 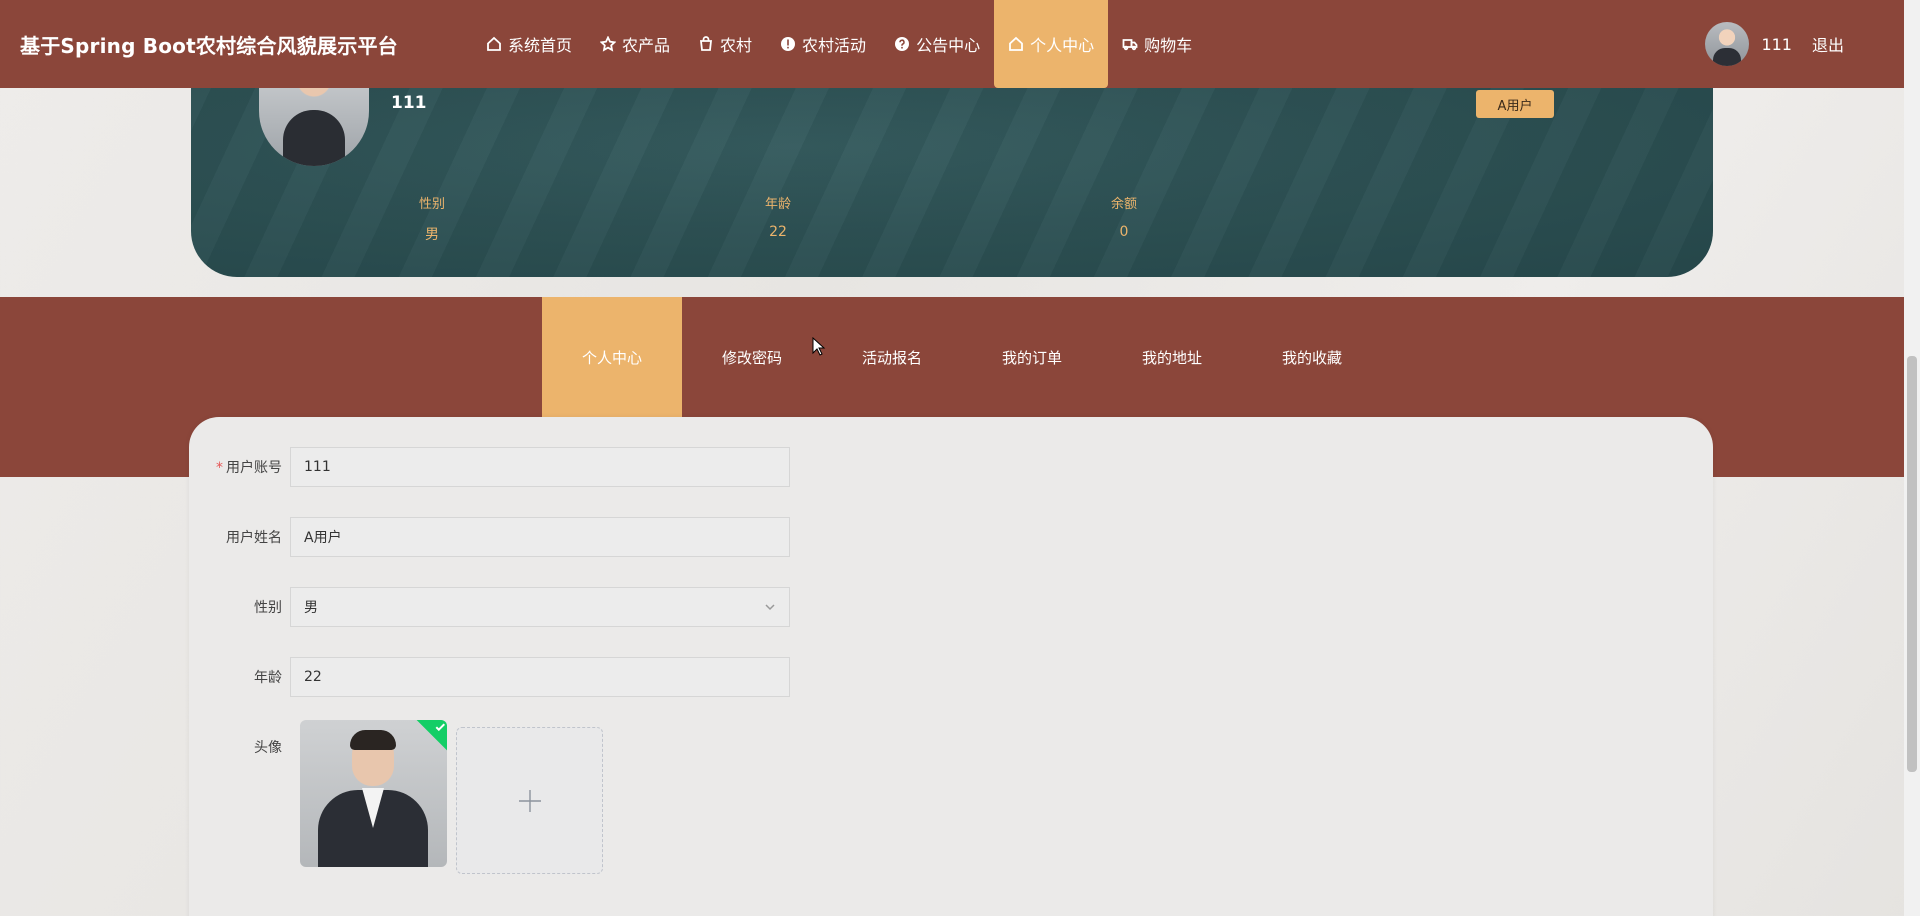 What do you see at coordinates (239, 747) in the screenshot?
I see `form-row-avatar: 头像` at bounding box center [239, 747].